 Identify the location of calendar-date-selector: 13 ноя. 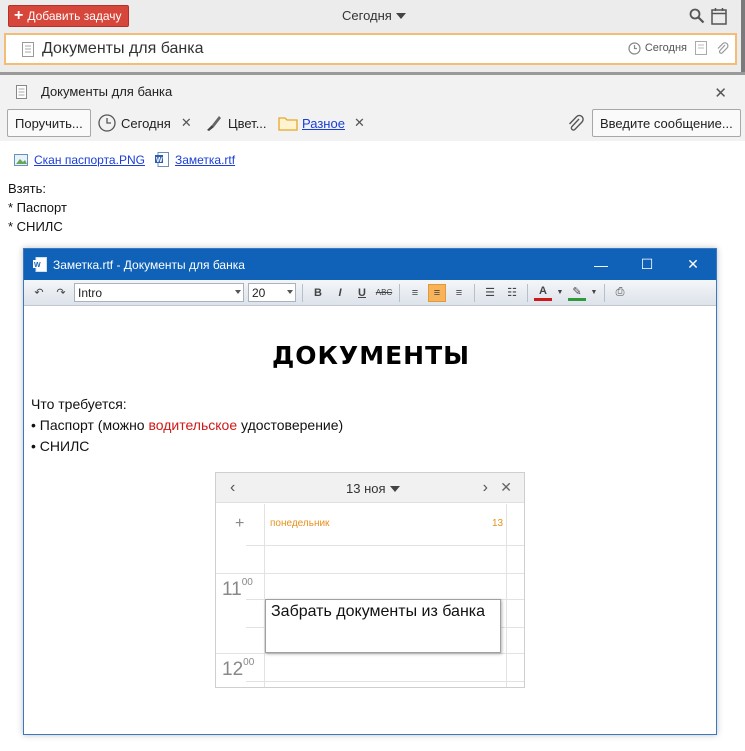
(373, 488).